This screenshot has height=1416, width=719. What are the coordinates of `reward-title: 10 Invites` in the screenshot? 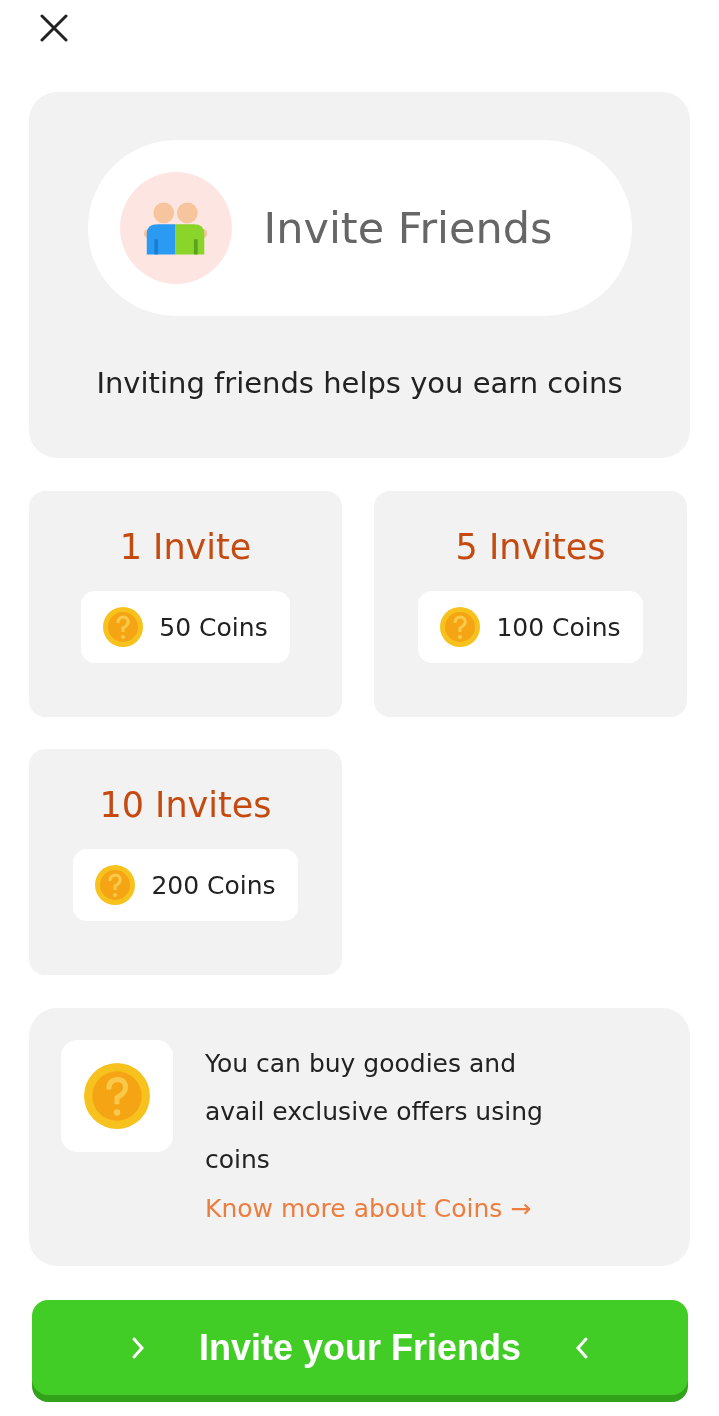 It's located at (185, 805).